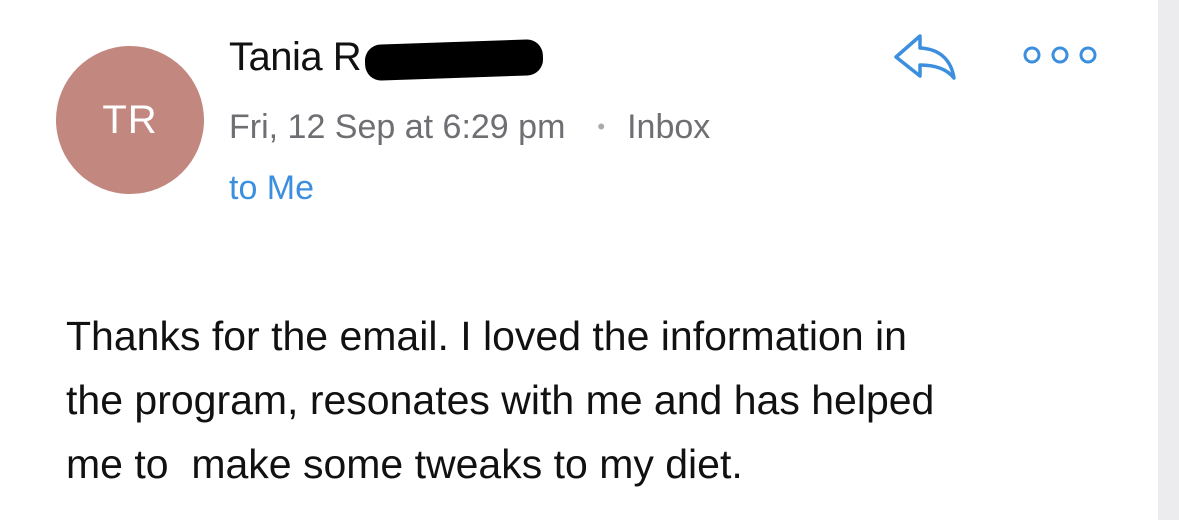  I want to click on email-meta: Fri, 12 Sep at 6:29 pm • Inbox, so click(469, 127).